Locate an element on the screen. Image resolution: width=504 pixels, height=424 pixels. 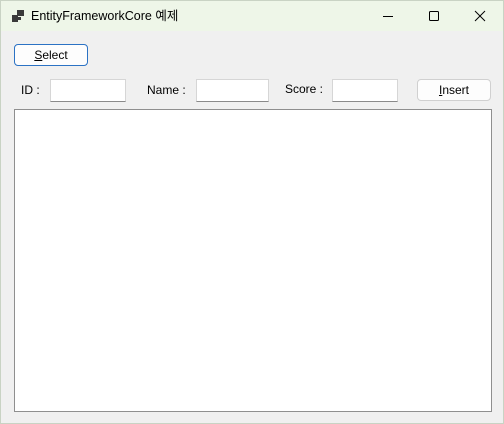
window-title: EntityFrameworkCore 예제 is located at coordinates (105, 16).